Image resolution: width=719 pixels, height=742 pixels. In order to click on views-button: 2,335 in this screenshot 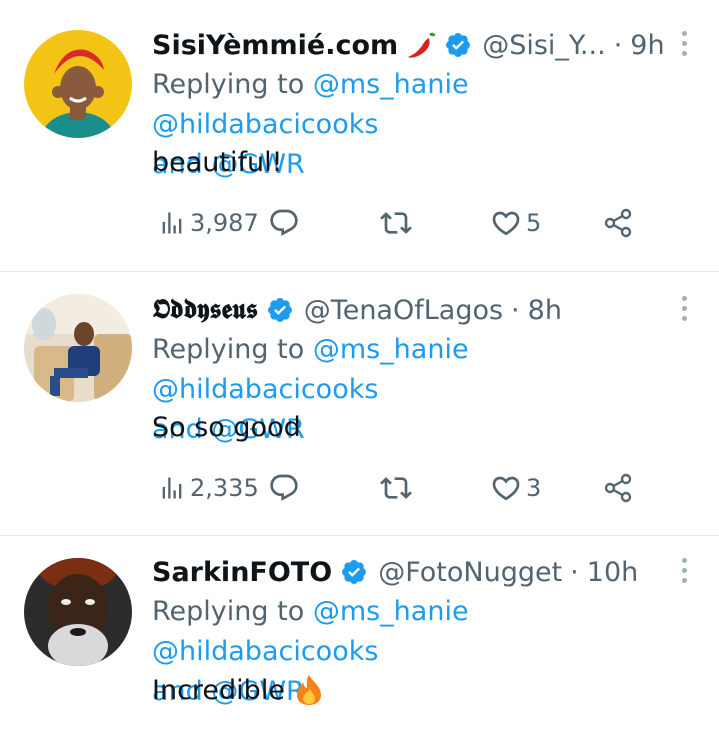, I will do `click(208, 488)`.